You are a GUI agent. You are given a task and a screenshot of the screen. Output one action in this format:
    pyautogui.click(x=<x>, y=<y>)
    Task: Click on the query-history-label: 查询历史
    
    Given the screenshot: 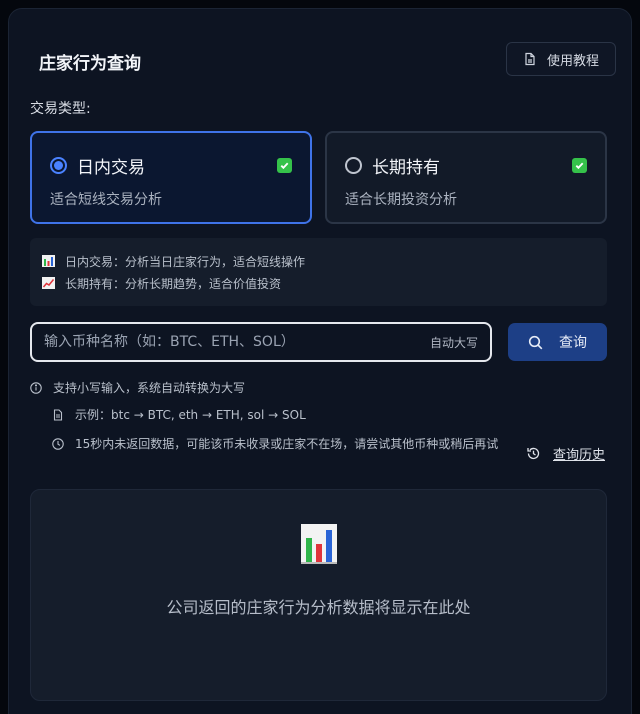 What is the action you would take?
    pyautogui.click(x=579, y=453)
    